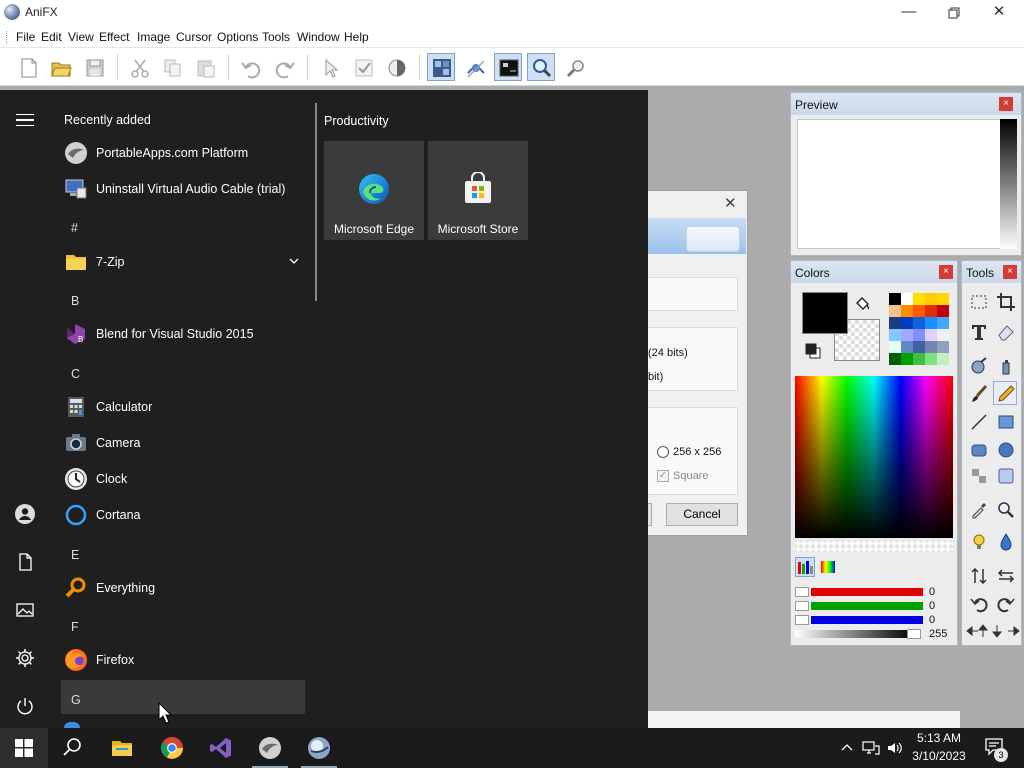 This screenshot has width=1024, height=768. What do you see at coordinates (871, 748) in the screenshot?
I see `network-icon` at bounding box center [871, 748].